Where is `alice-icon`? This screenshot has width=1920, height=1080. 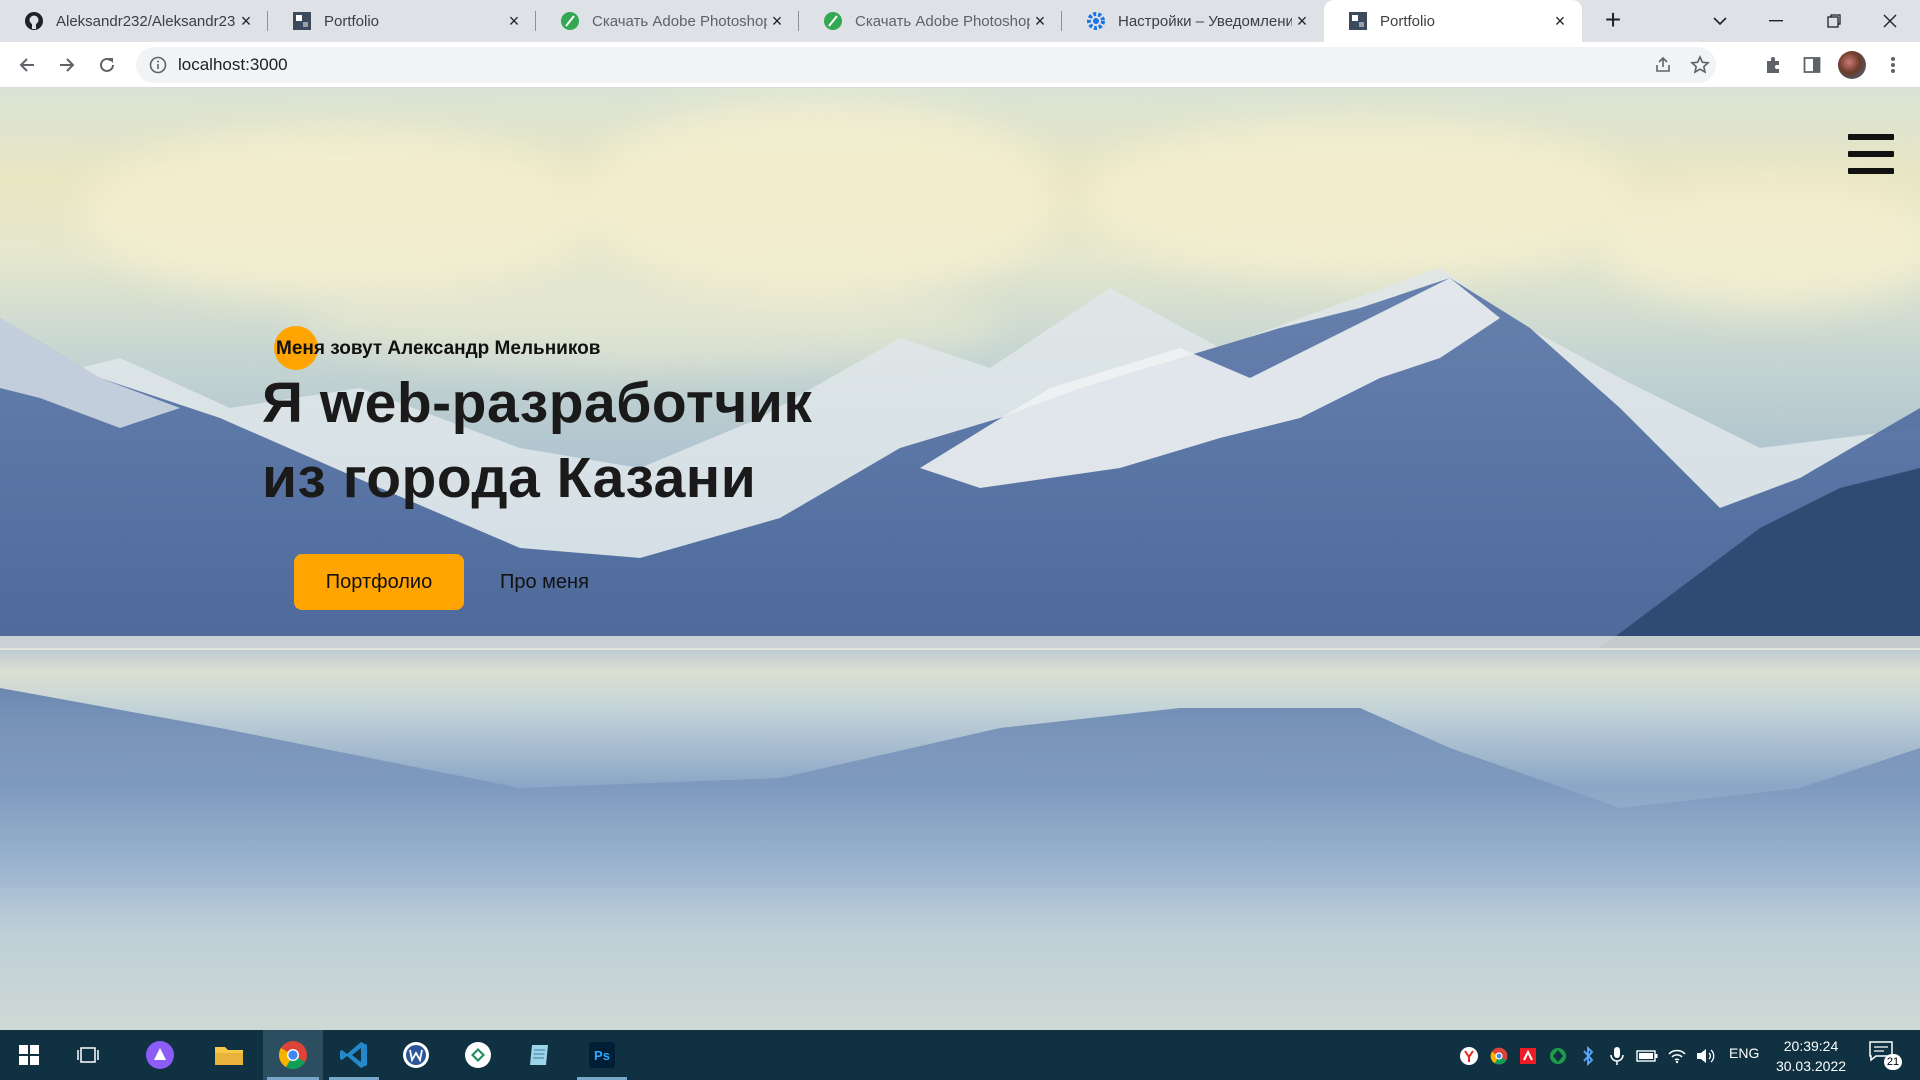
alice-icon is located at coordinates (160, 1055).